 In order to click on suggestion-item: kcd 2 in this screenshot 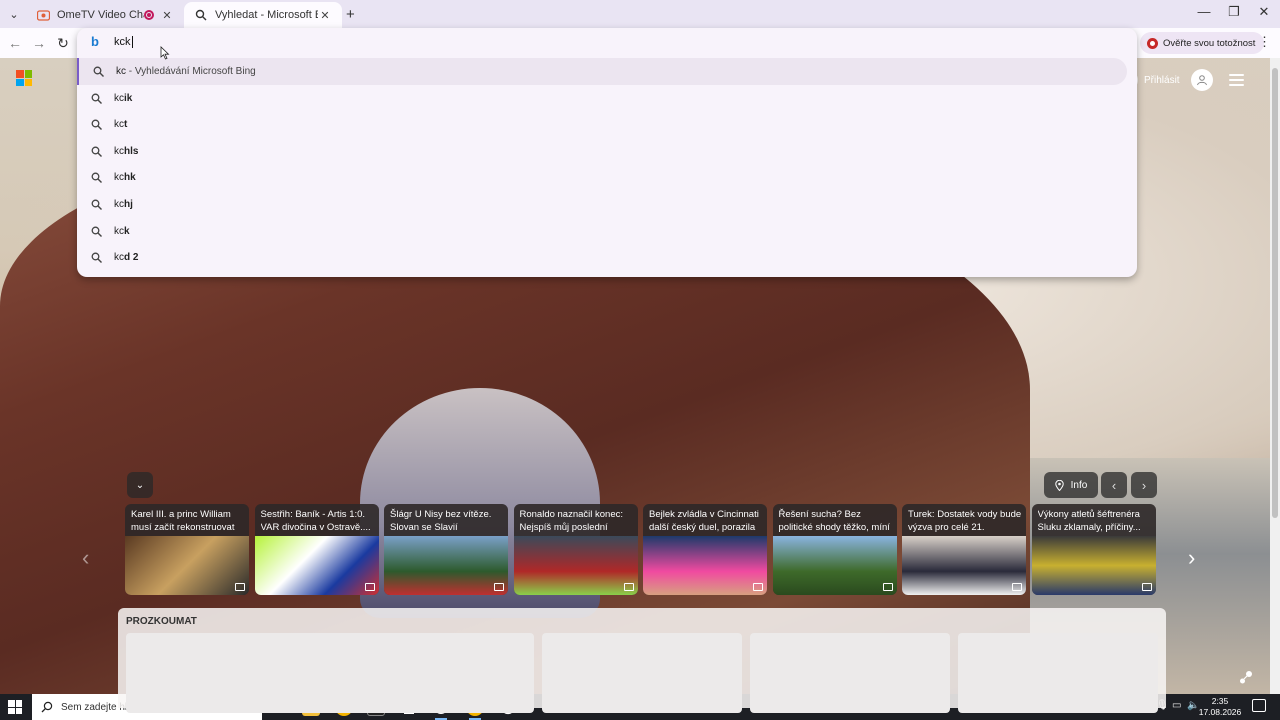, I will do `click(607, 257)`.